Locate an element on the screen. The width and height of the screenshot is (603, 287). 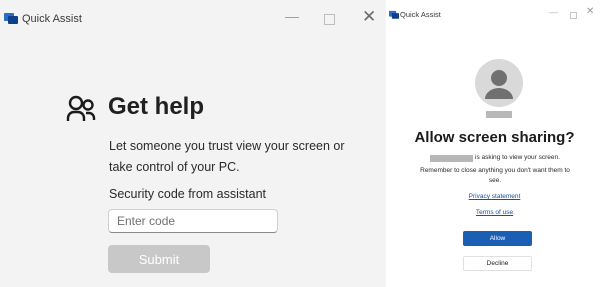
page-title: Get help is located at coordinates (156, 106).